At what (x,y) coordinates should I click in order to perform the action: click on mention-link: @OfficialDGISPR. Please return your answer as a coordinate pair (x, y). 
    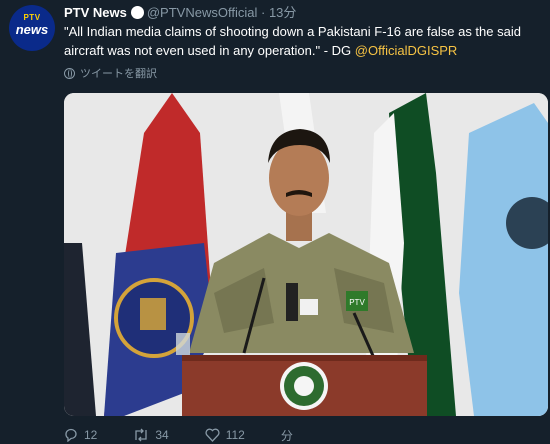
    Looking at the image, I should click on (406, 50).